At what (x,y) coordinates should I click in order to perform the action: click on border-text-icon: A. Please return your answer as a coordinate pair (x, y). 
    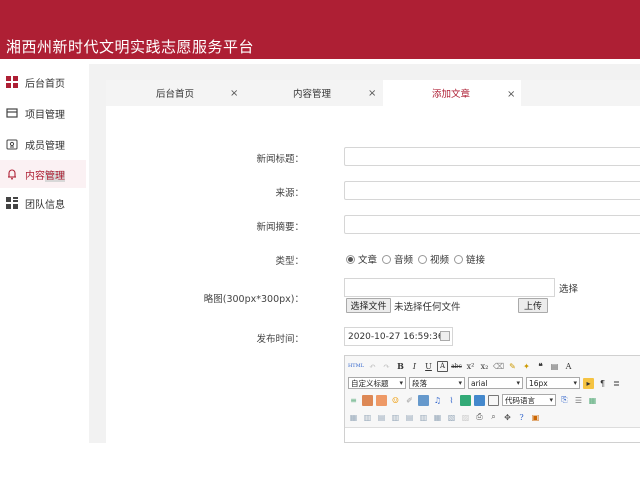
    Looking at the image, I should click on (442, 366).